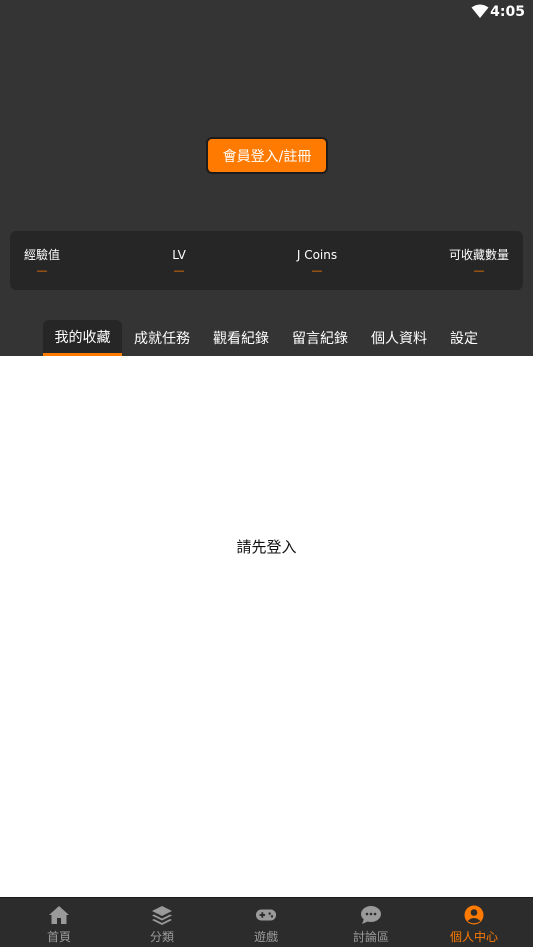  I want to click on status-bar: 4:05, so click(266, 13).